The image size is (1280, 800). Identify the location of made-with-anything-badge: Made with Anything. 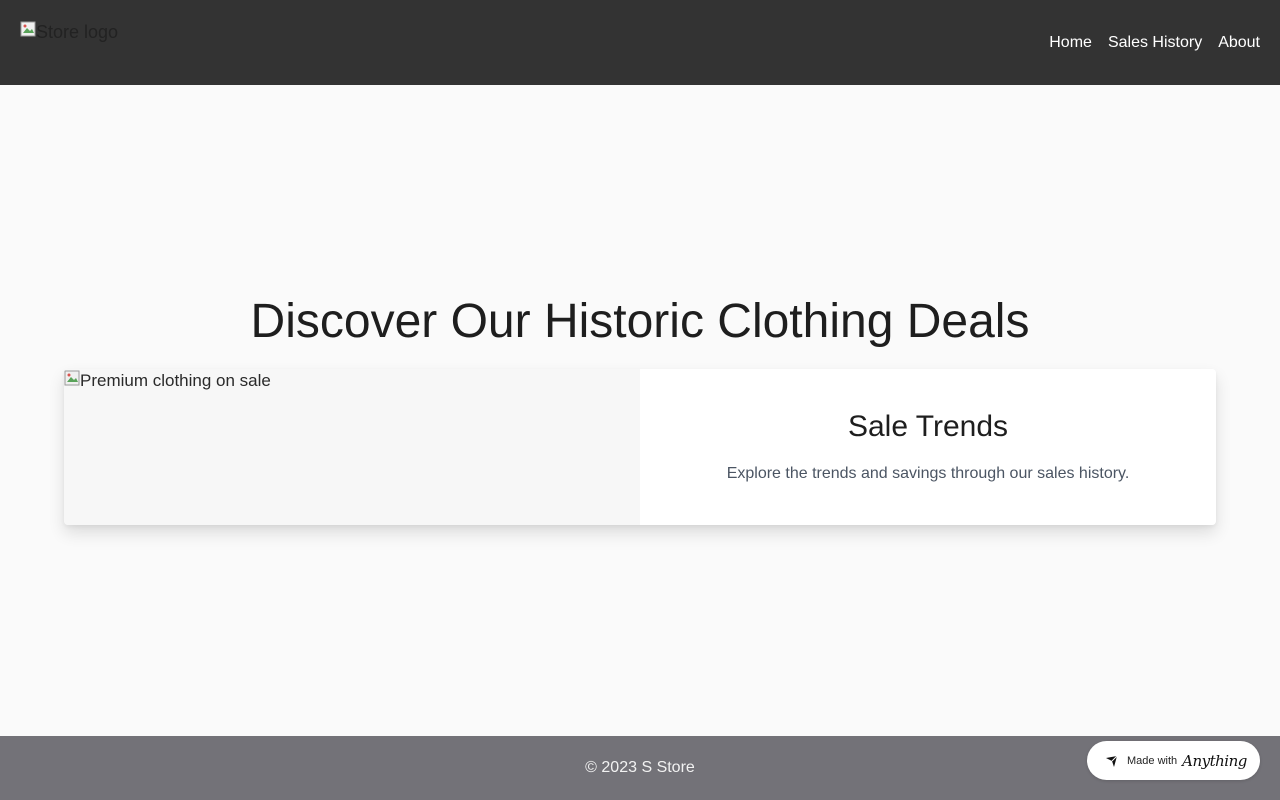
(1173, 760).